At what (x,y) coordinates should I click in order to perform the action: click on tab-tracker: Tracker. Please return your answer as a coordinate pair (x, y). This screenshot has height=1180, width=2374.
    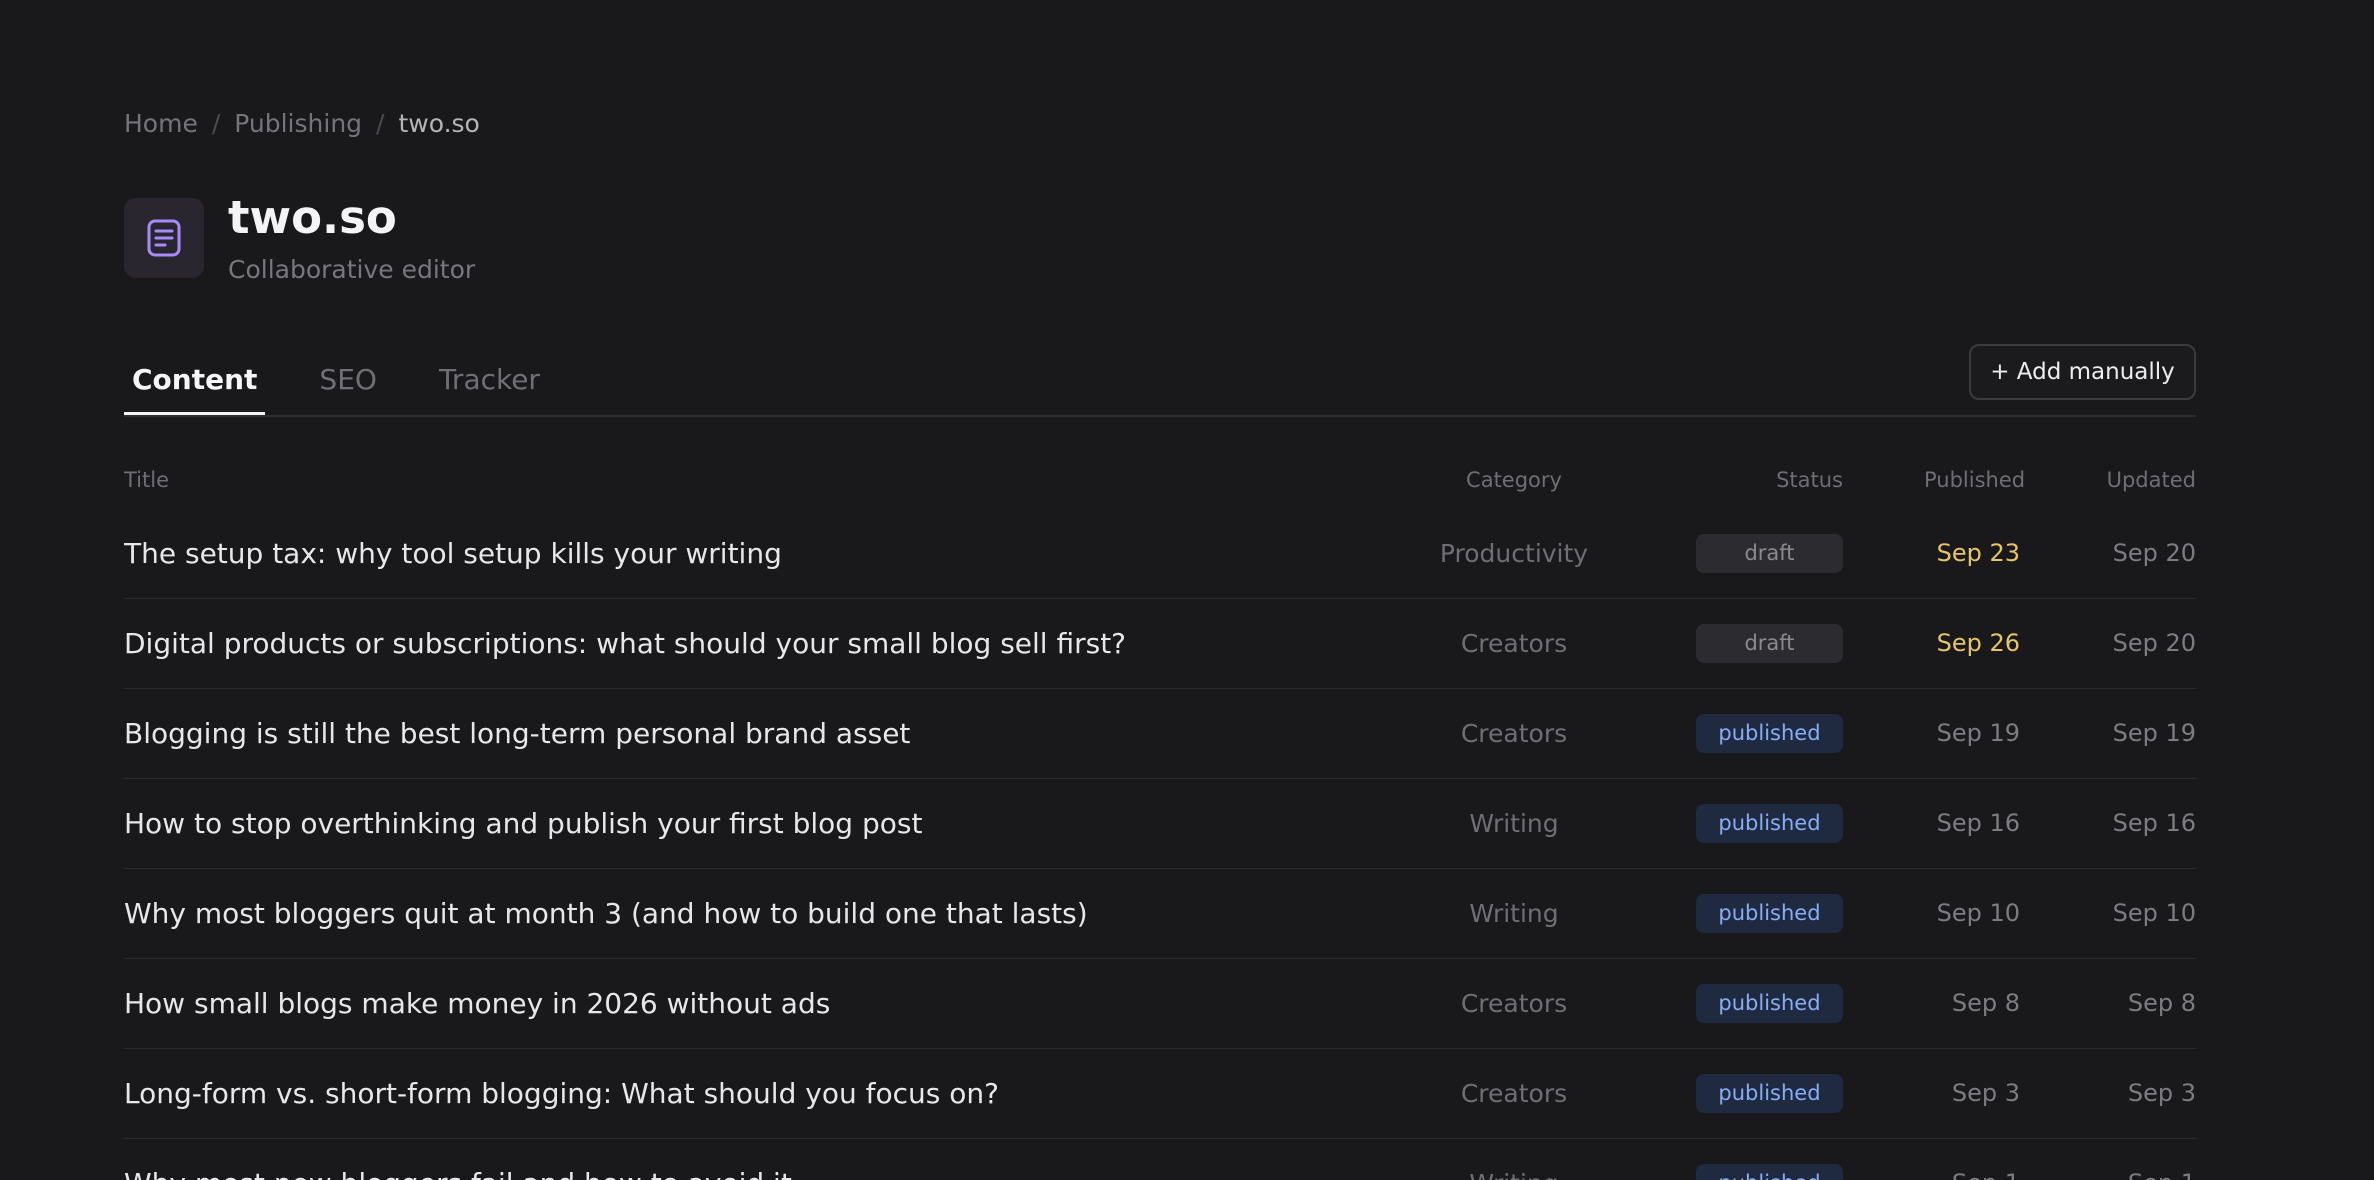
    Looking at the image, I should click on (489, 380).